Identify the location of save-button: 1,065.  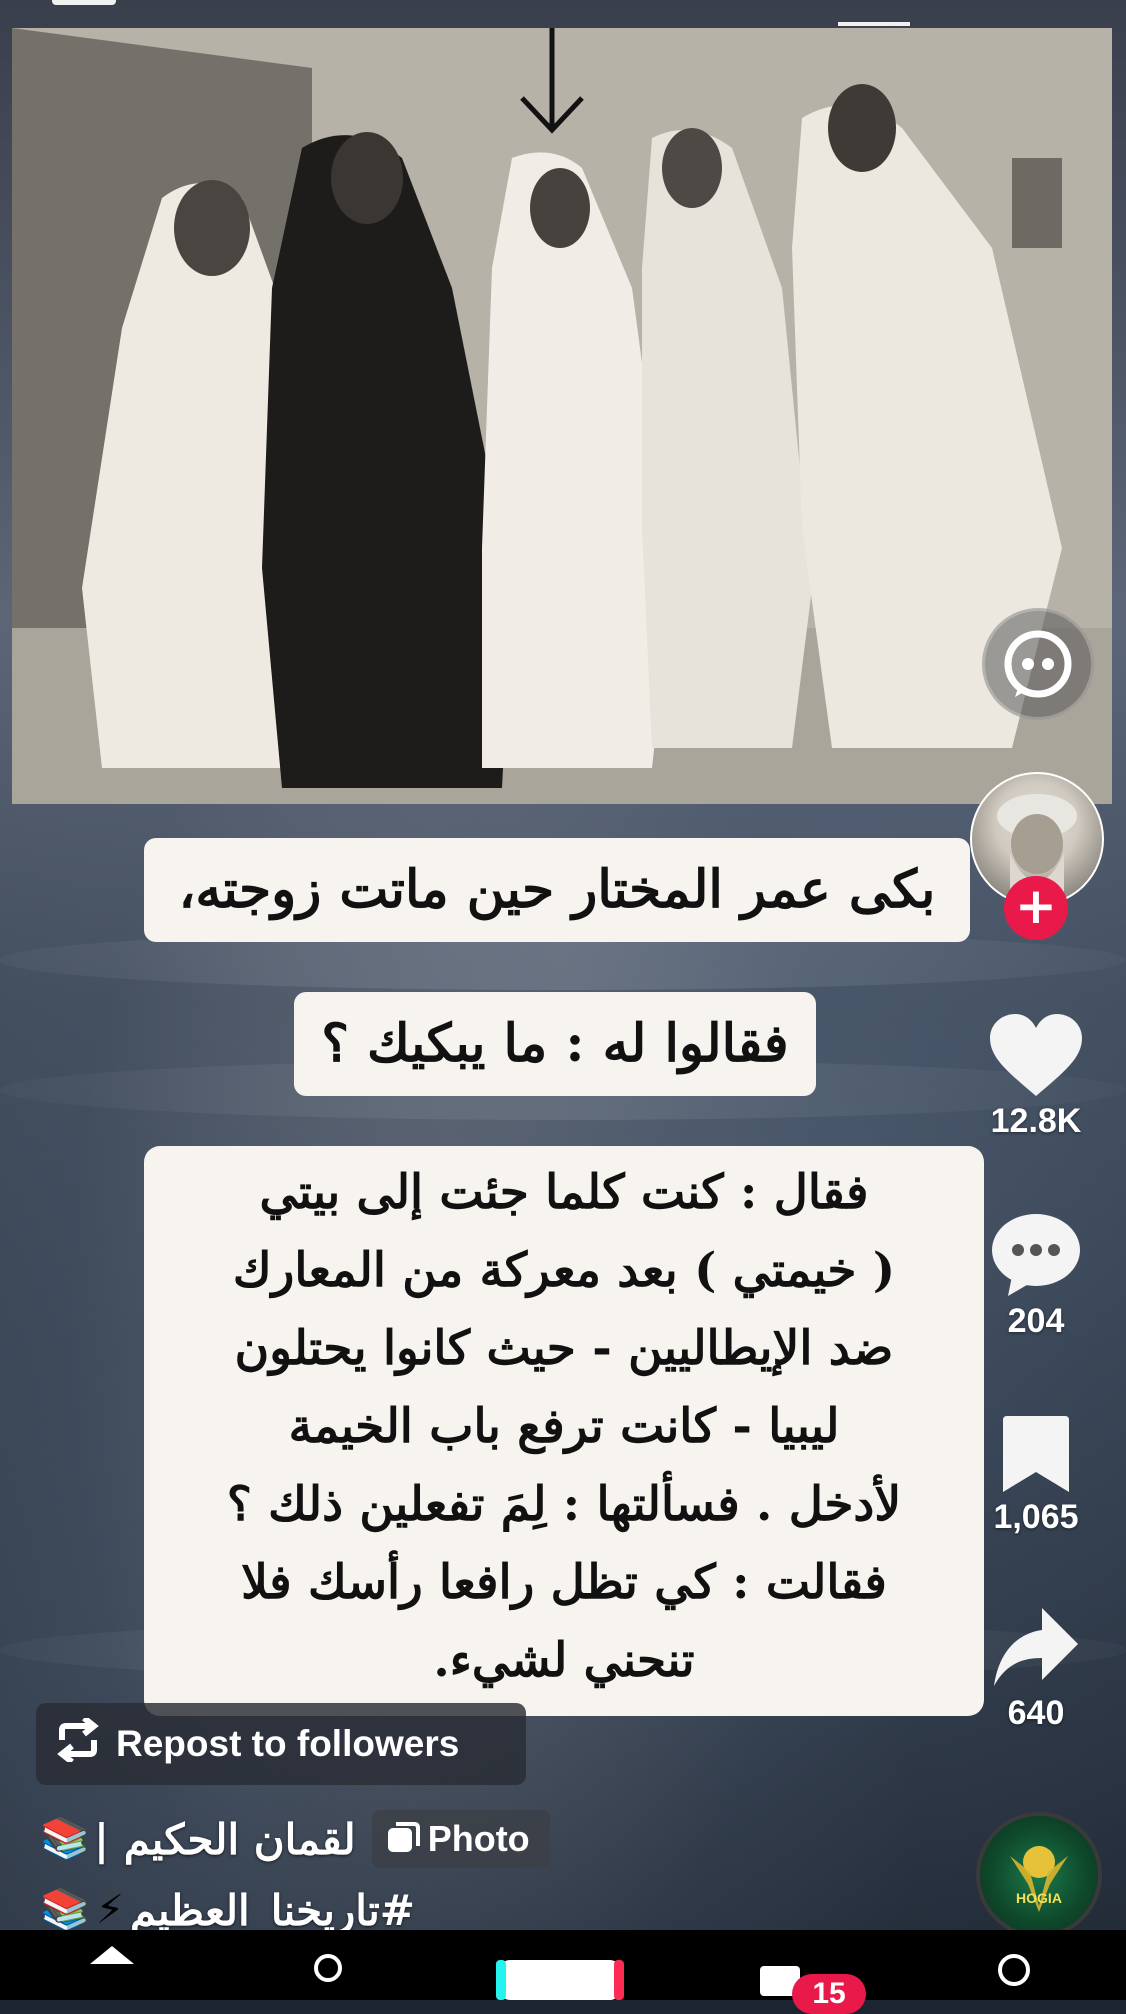
(1036, 1475).